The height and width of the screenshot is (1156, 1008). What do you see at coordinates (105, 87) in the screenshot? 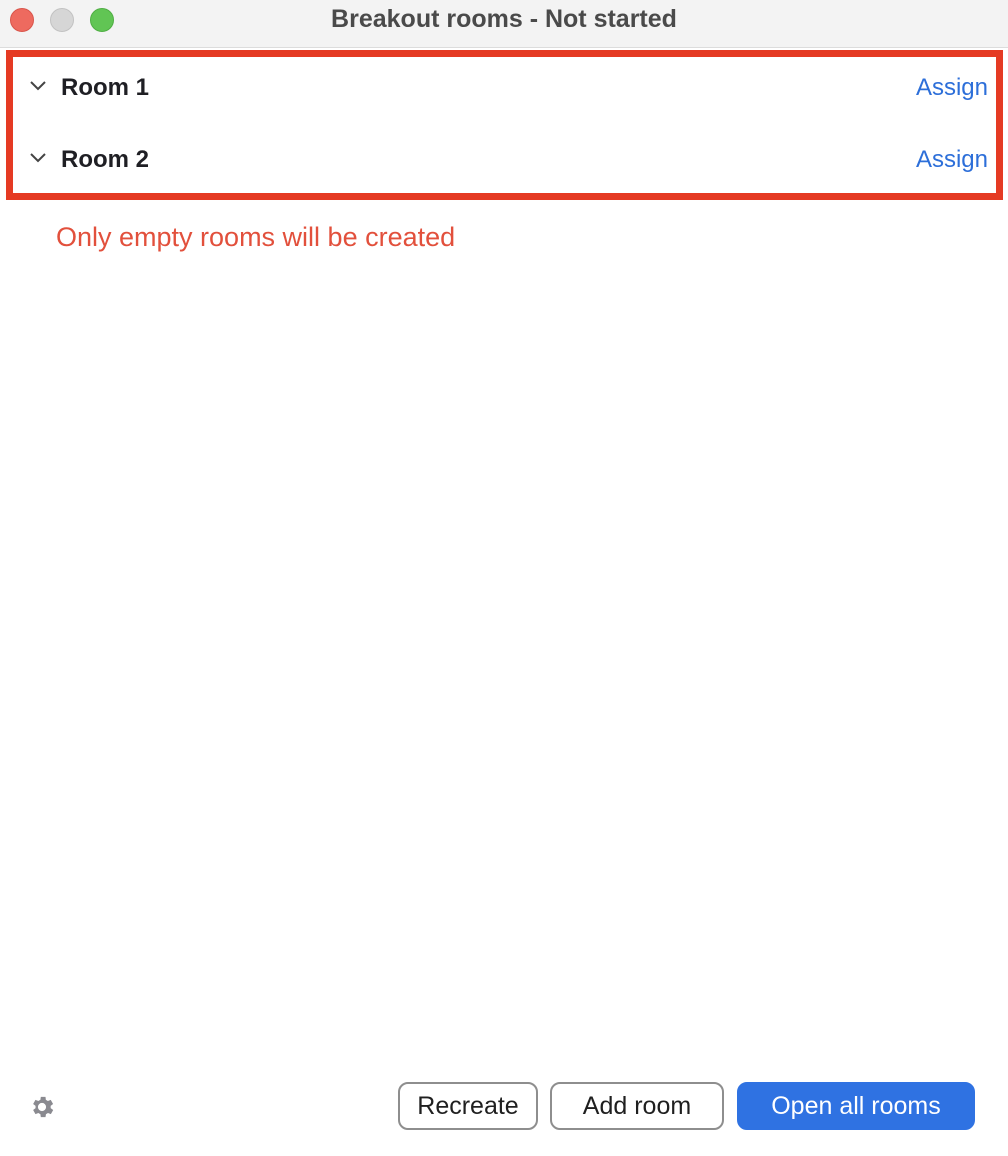
I see `room-name: Room 1` at bounding box center [105, 87].